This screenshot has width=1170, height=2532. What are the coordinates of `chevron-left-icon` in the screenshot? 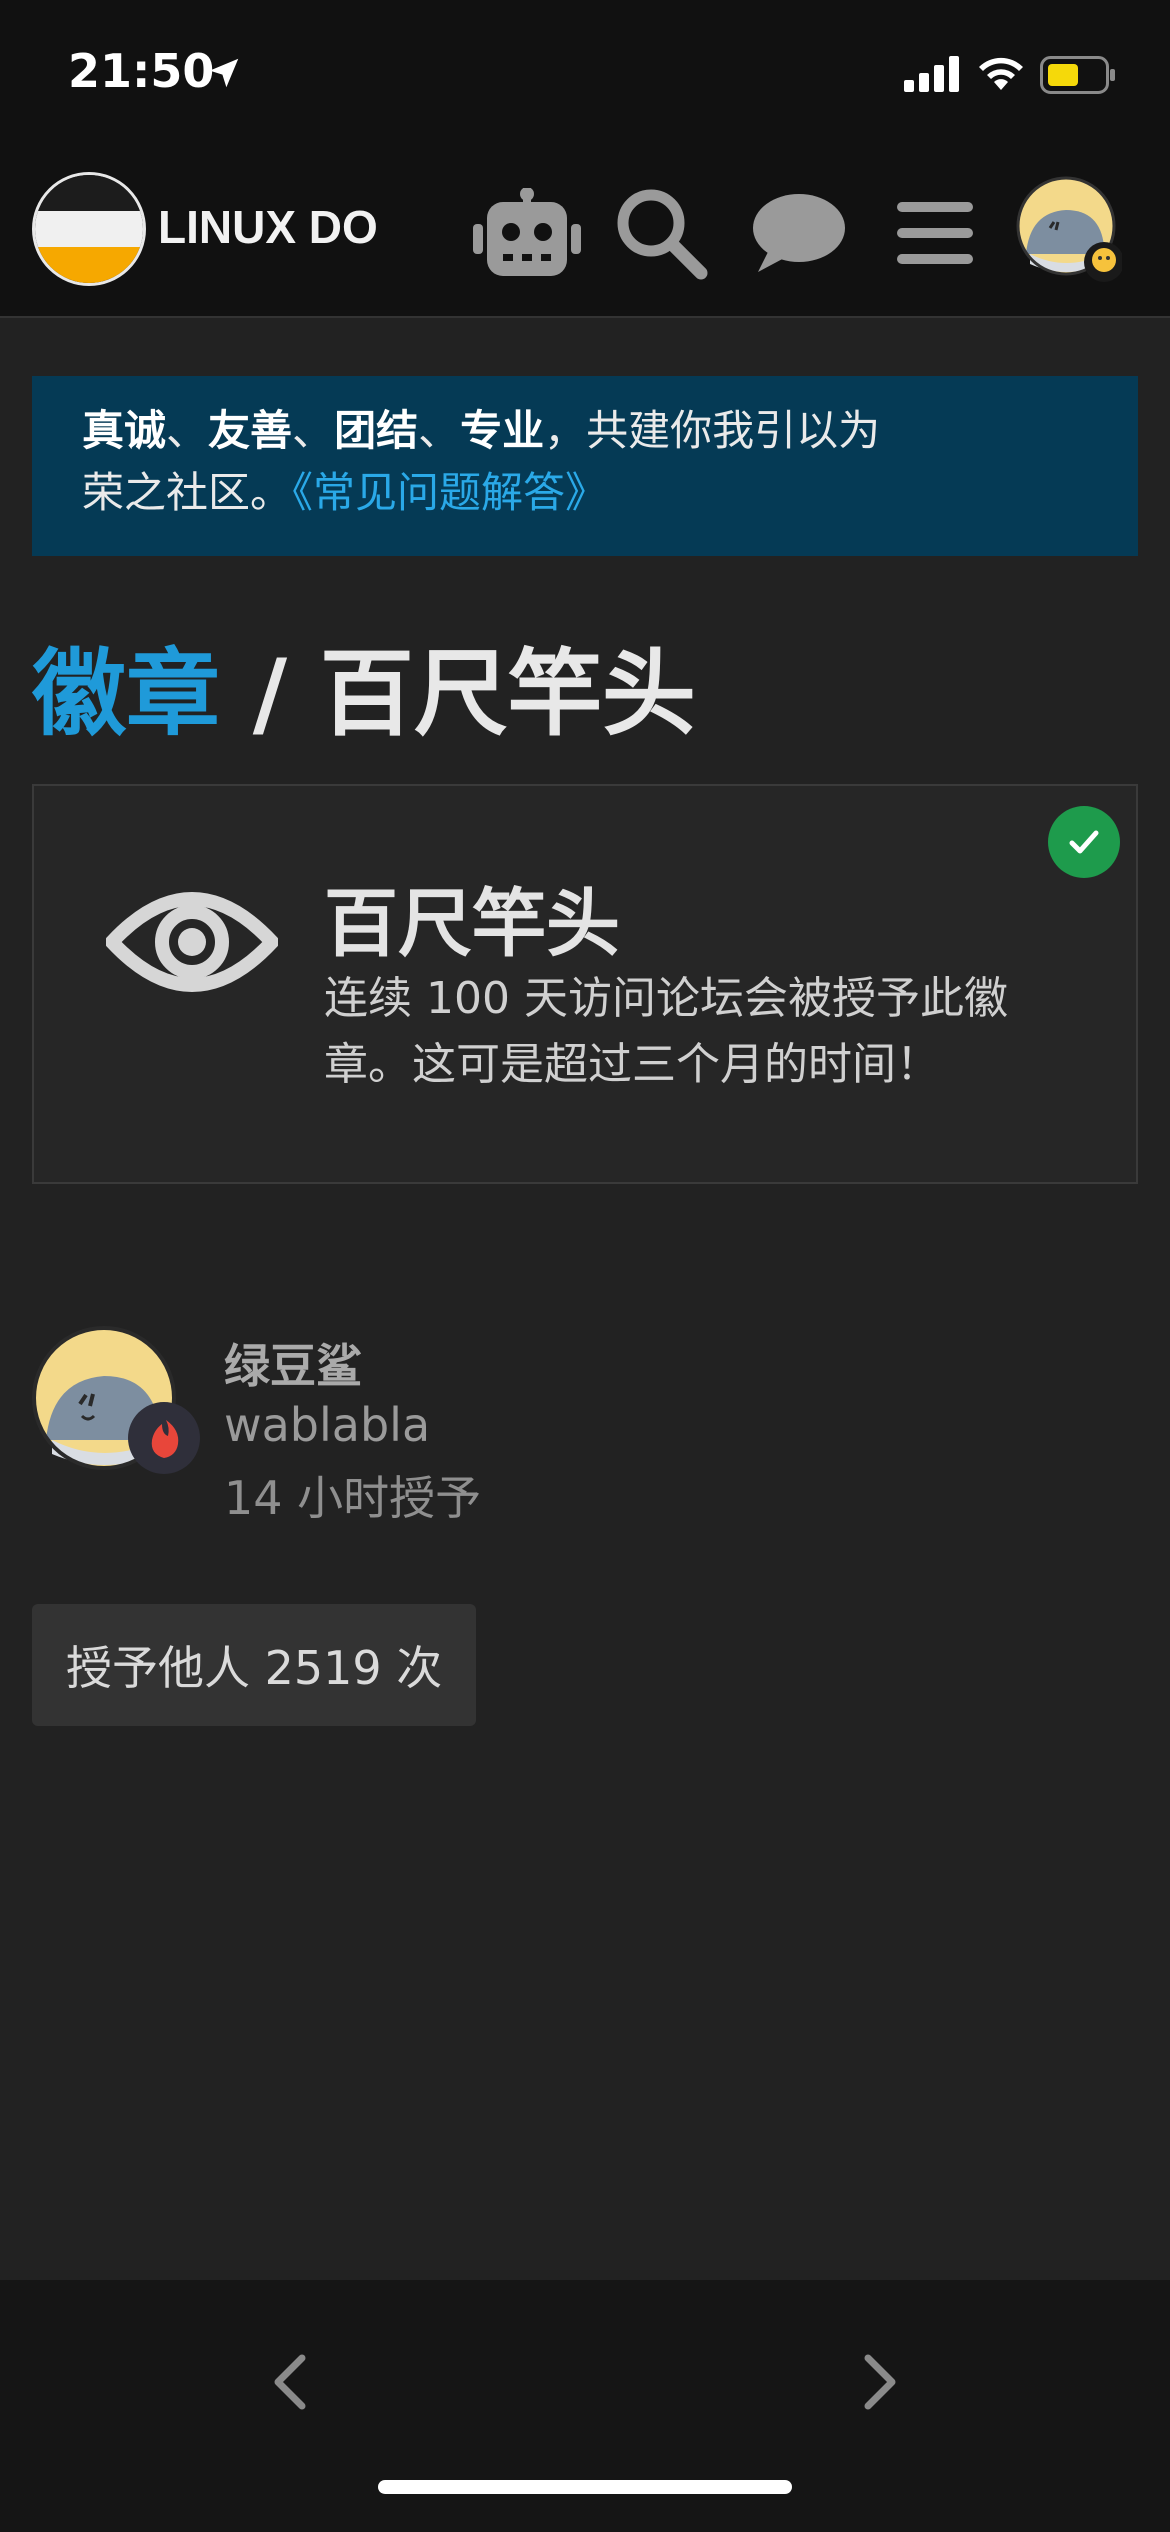 It's located at (290, 2382).